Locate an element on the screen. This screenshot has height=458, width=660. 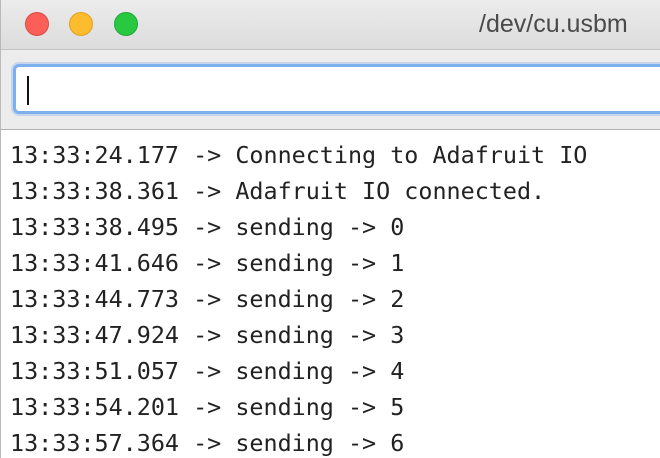
serial-send-input is located at coordinates (336, 89).